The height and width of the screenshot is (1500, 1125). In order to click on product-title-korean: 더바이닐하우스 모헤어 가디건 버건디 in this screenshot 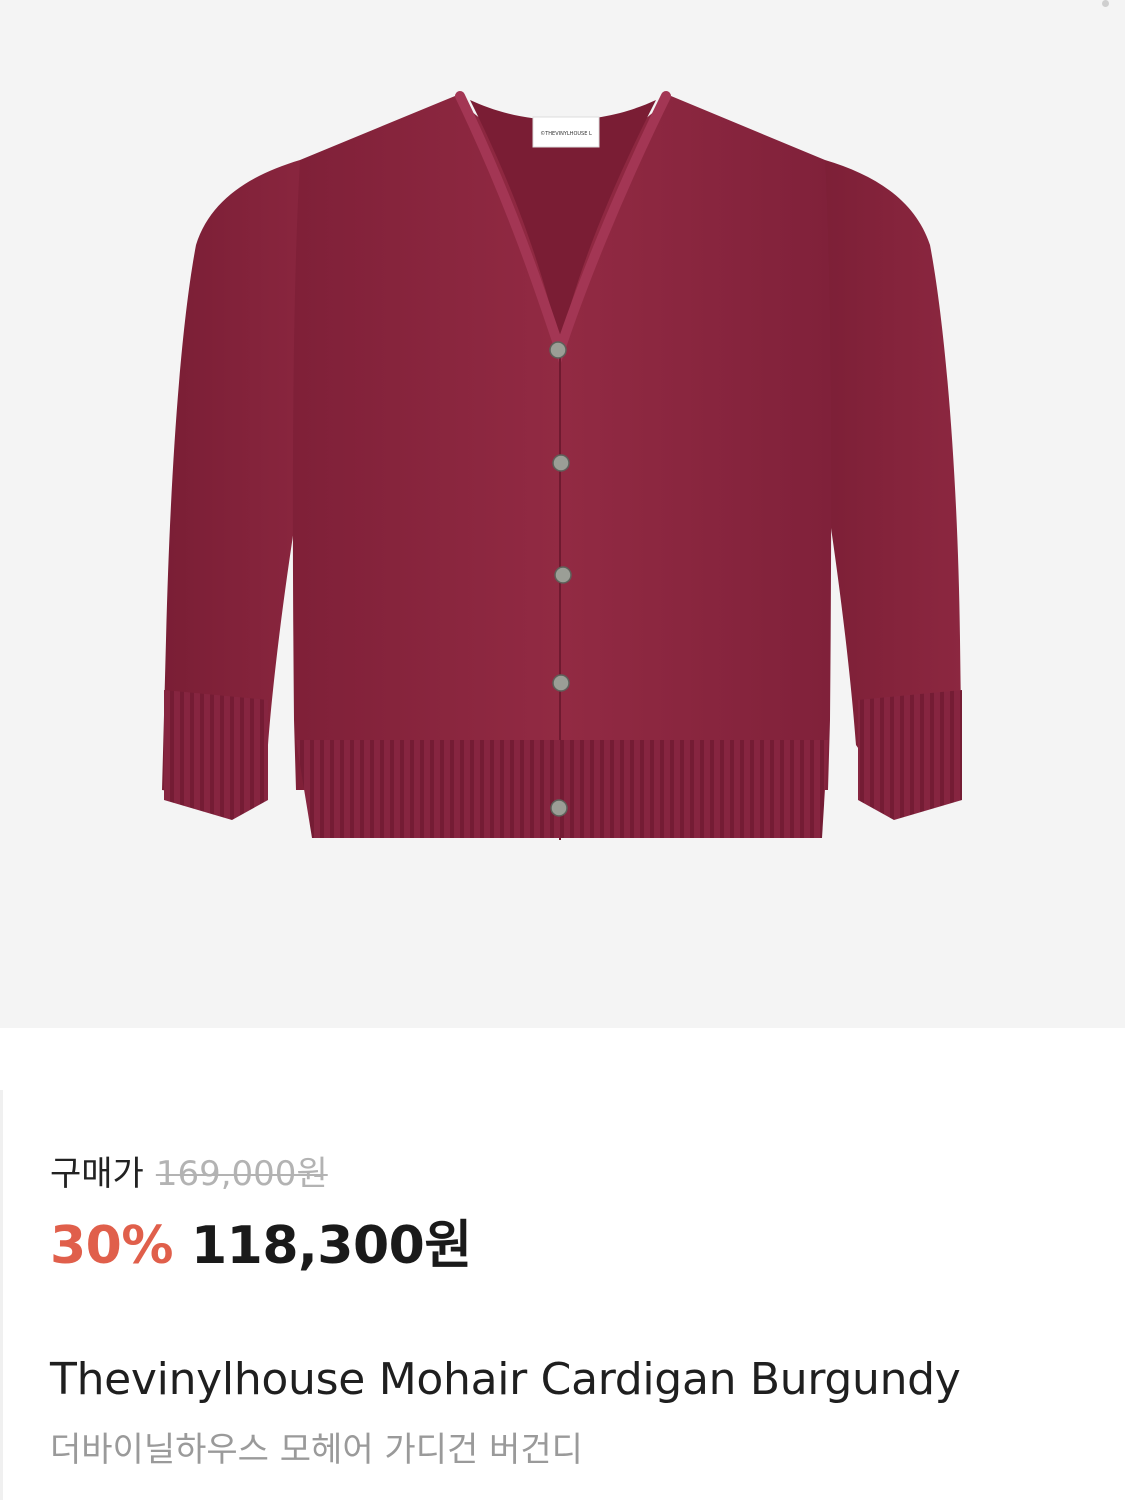, I will do `click(316, 1450)`.